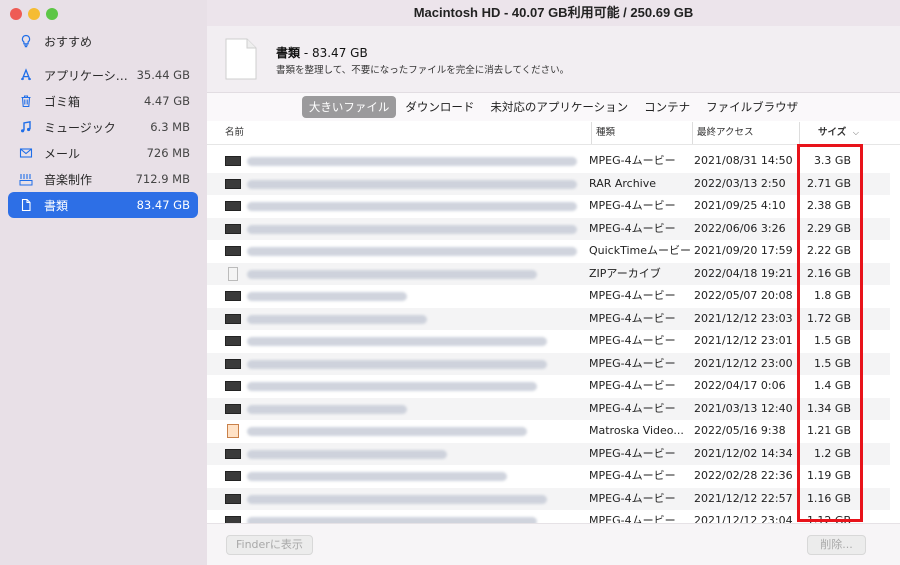 The width and height of the screenshot is (900, 565). What do you see at coordinates (56, 205) in the screenshot?
I see `sidebar-item-label: 書類` at bounding box center [56, 205].